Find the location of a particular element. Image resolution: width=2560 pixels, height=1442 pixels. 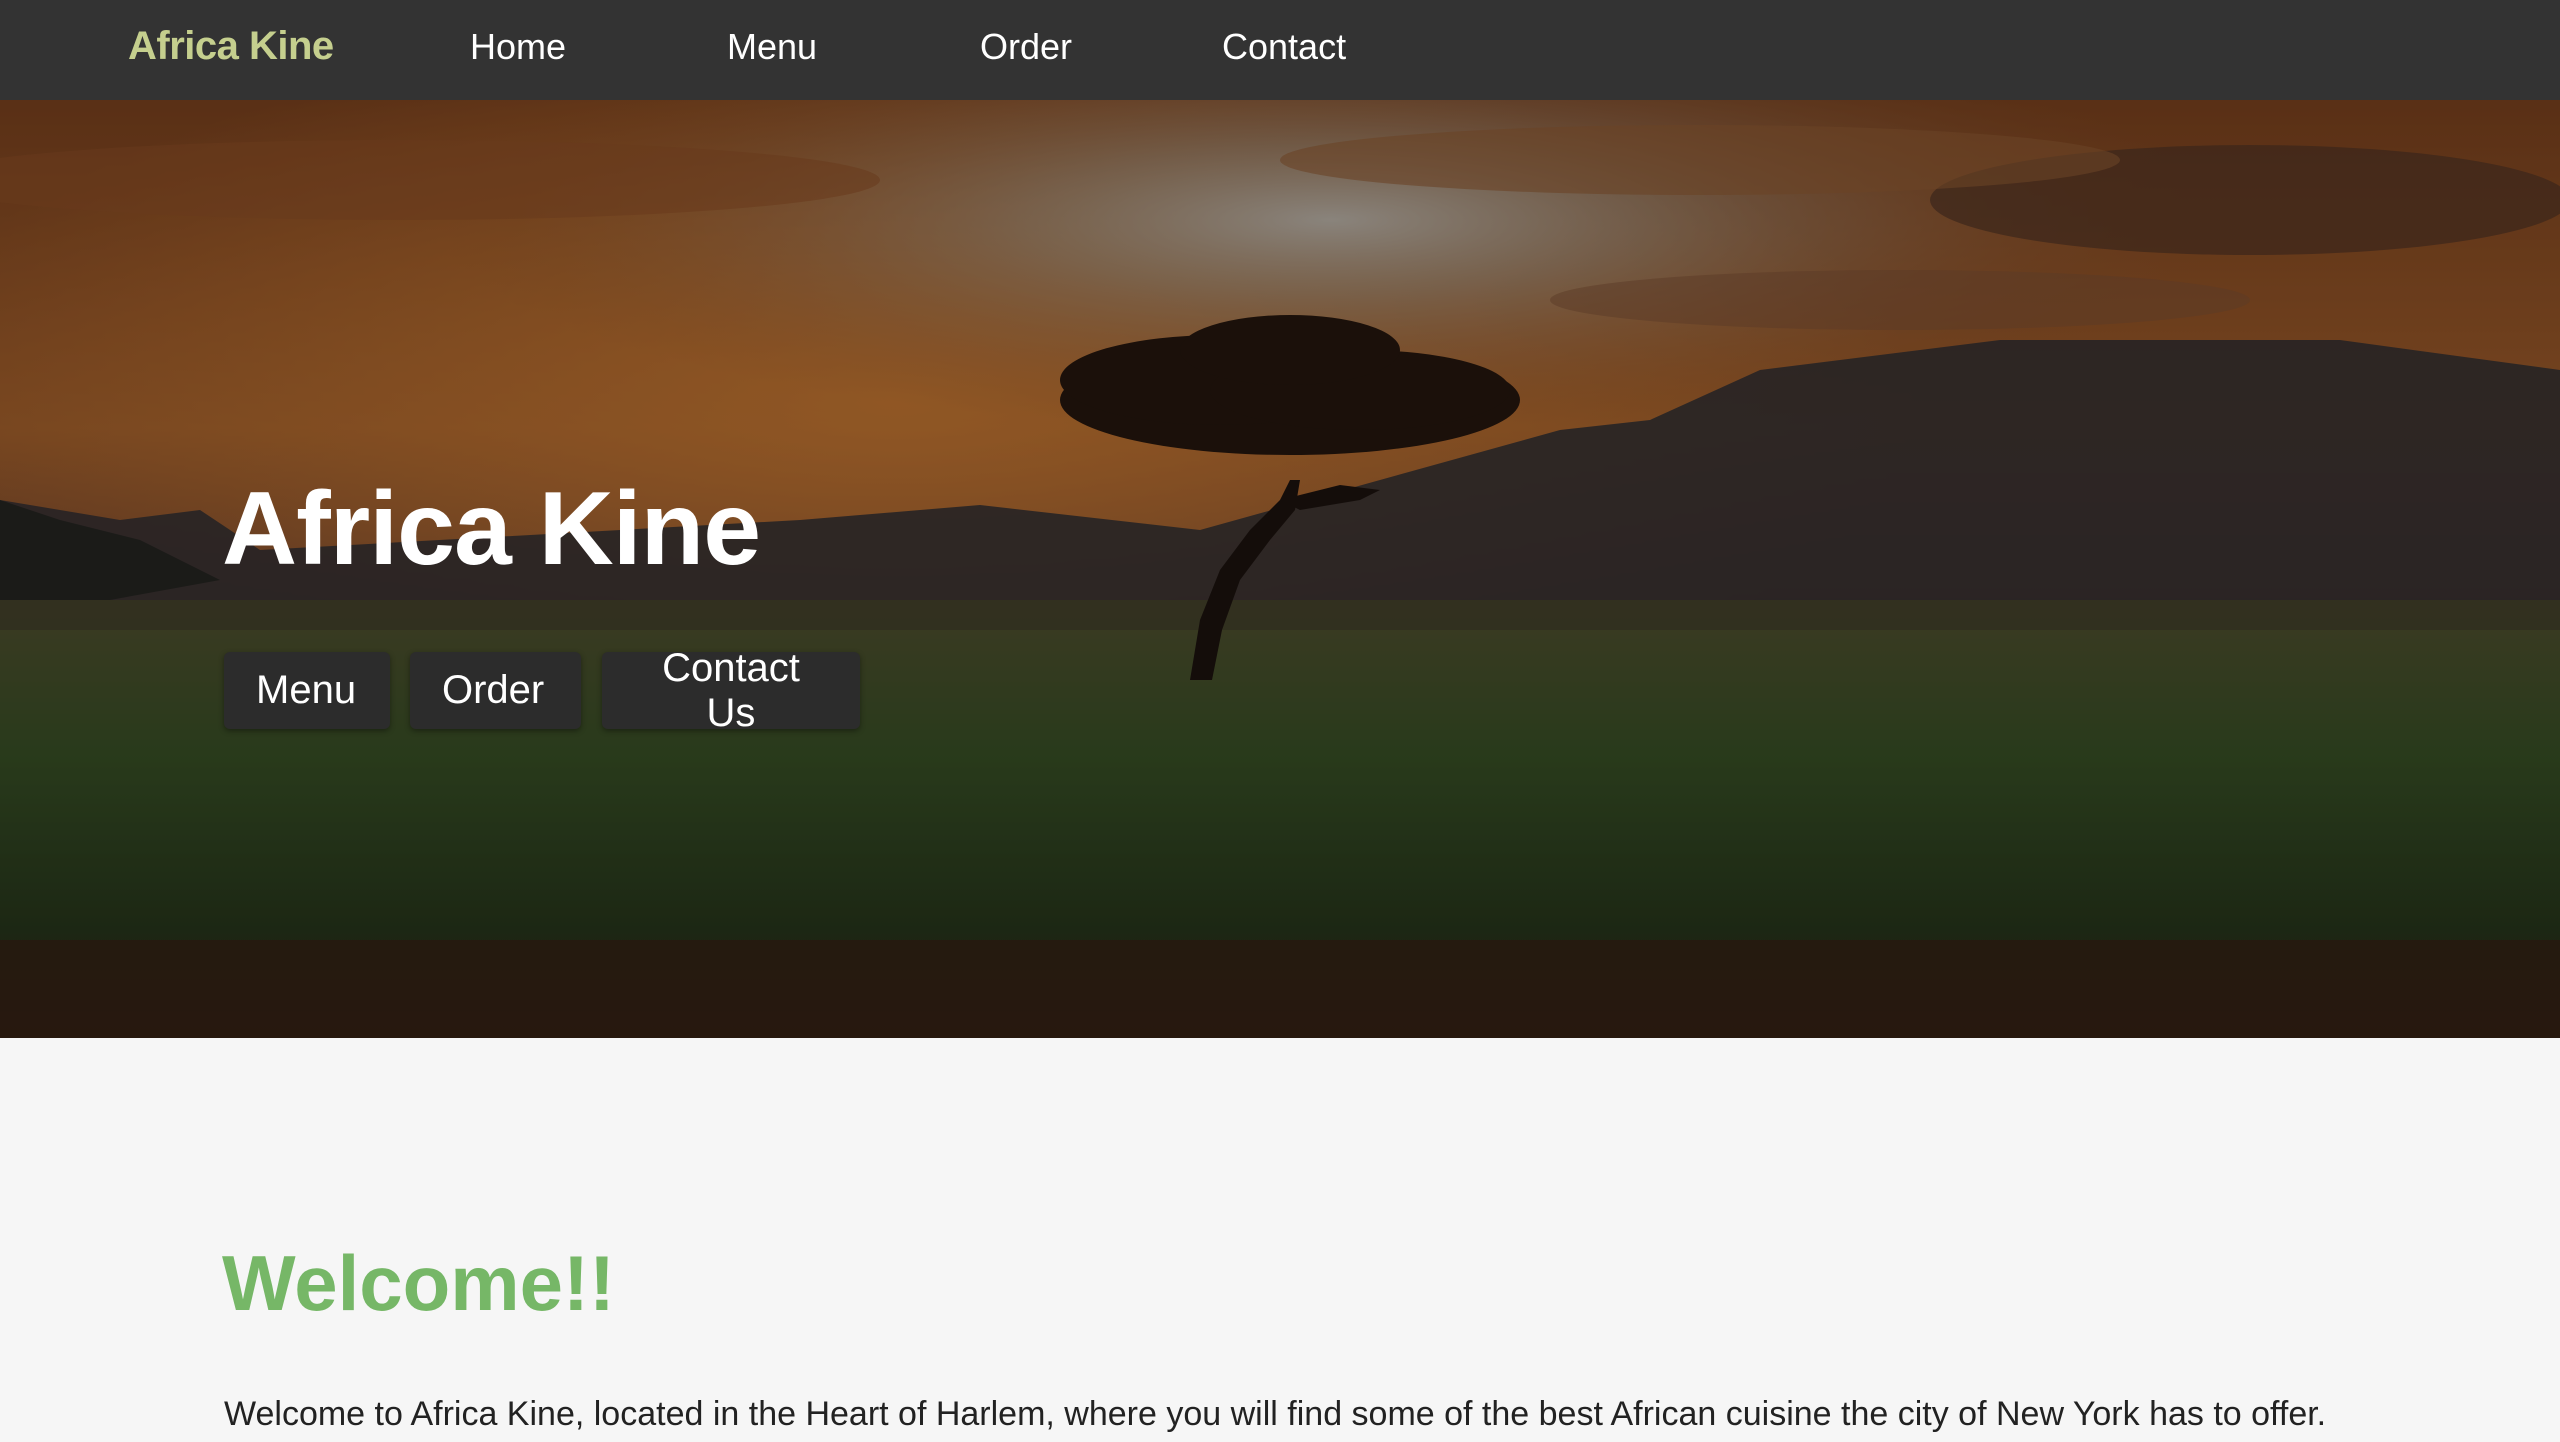

hero-order-button: Order is located at coordinates (495, 690).